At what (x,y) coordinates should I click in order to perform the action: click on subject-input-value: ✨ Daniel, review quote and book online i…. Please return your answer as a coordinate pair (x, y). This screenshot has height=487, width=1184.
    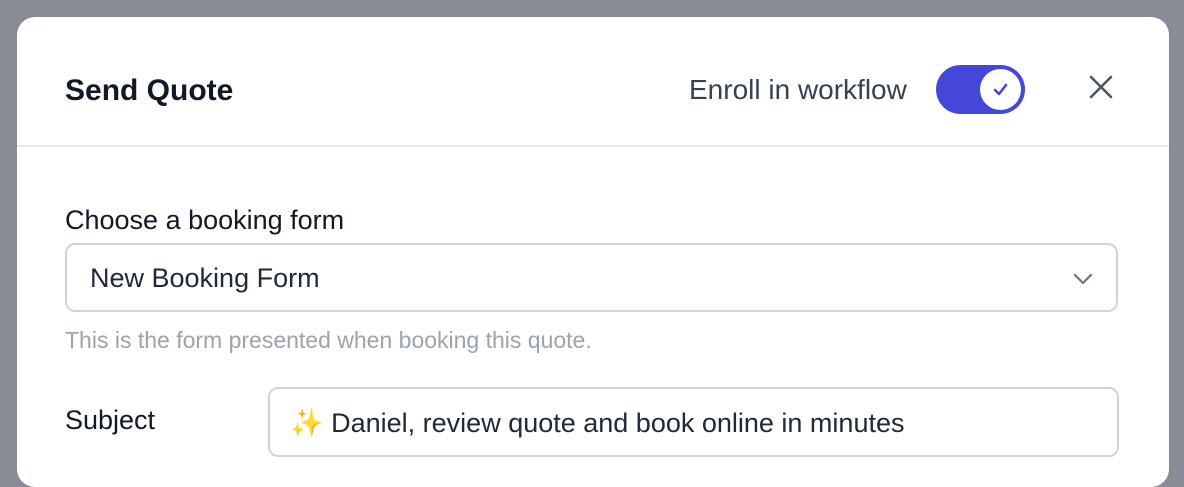
    Looking at the image, I should click on (597, 423).